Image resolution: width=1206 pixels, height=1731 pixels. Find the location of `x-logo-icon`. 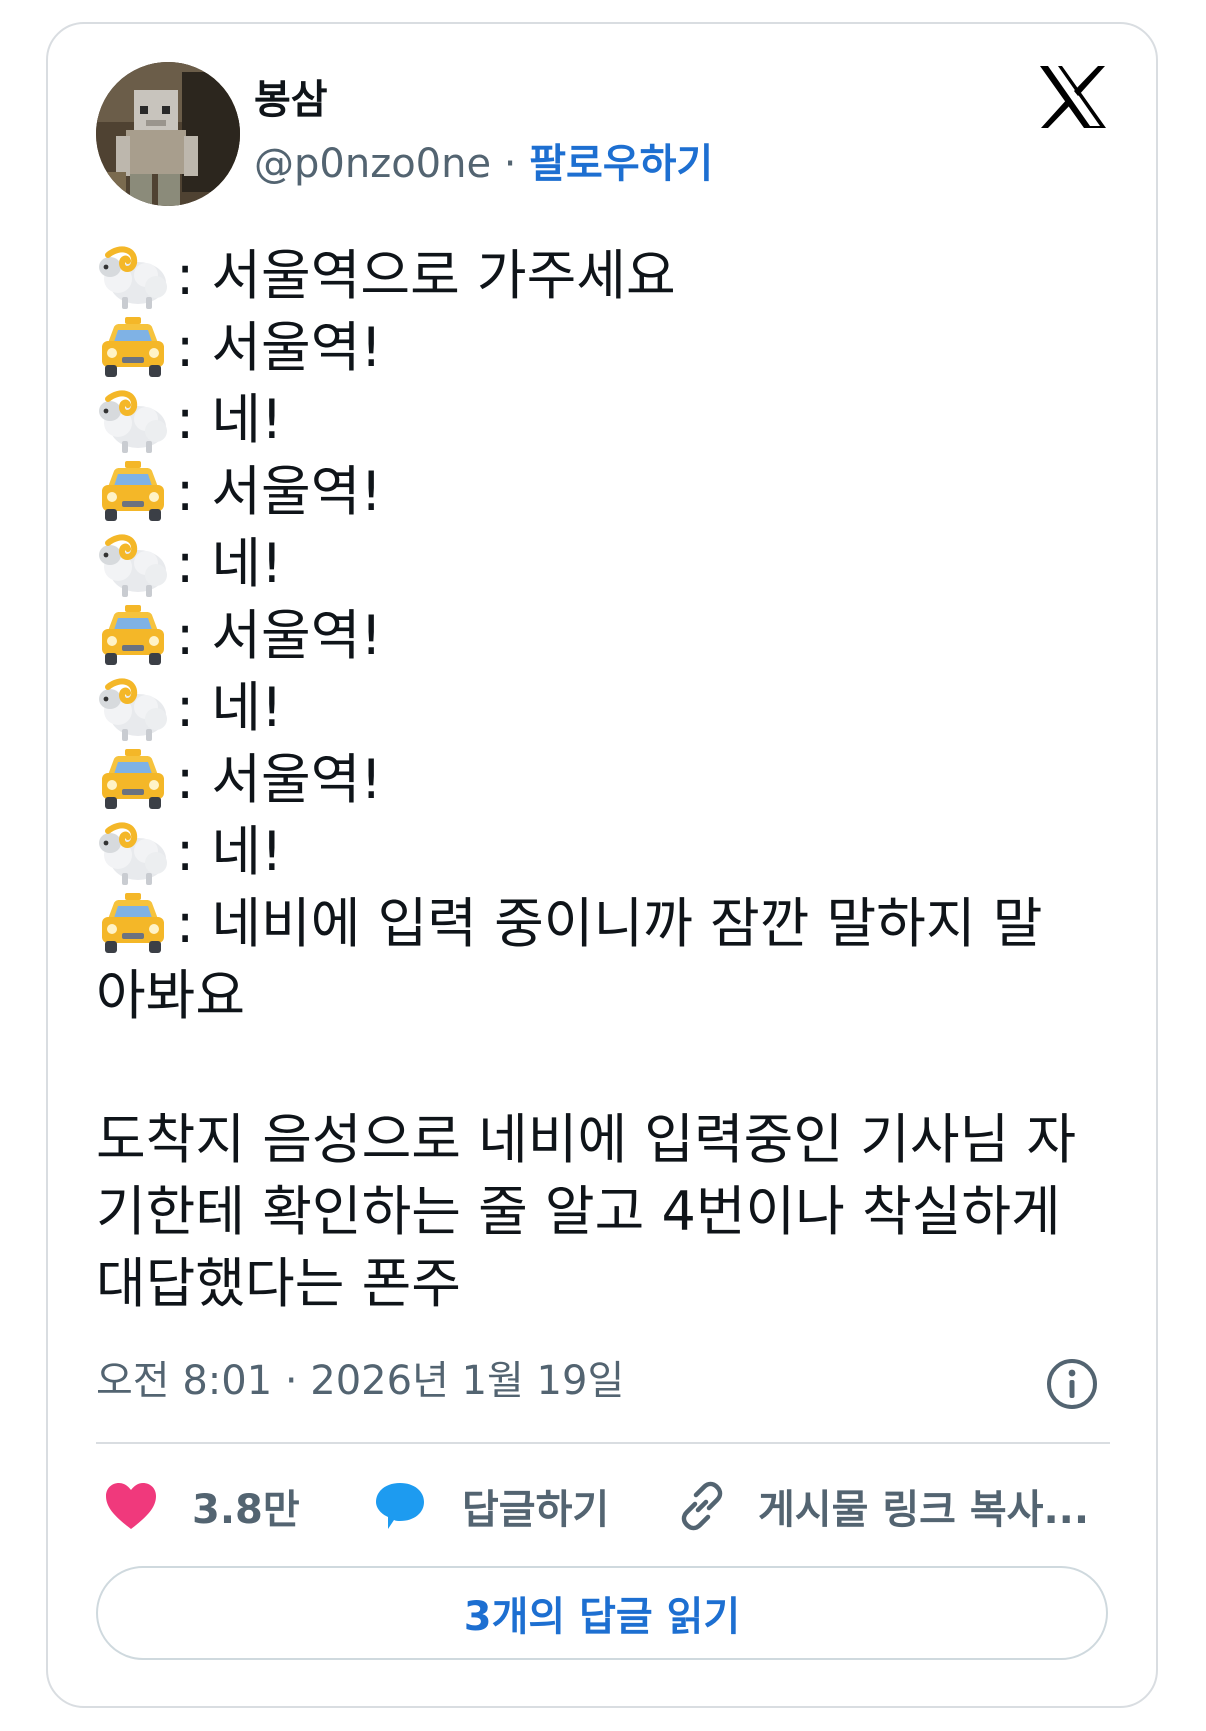

x-logo-icon is located at coordinates (1073, 97).